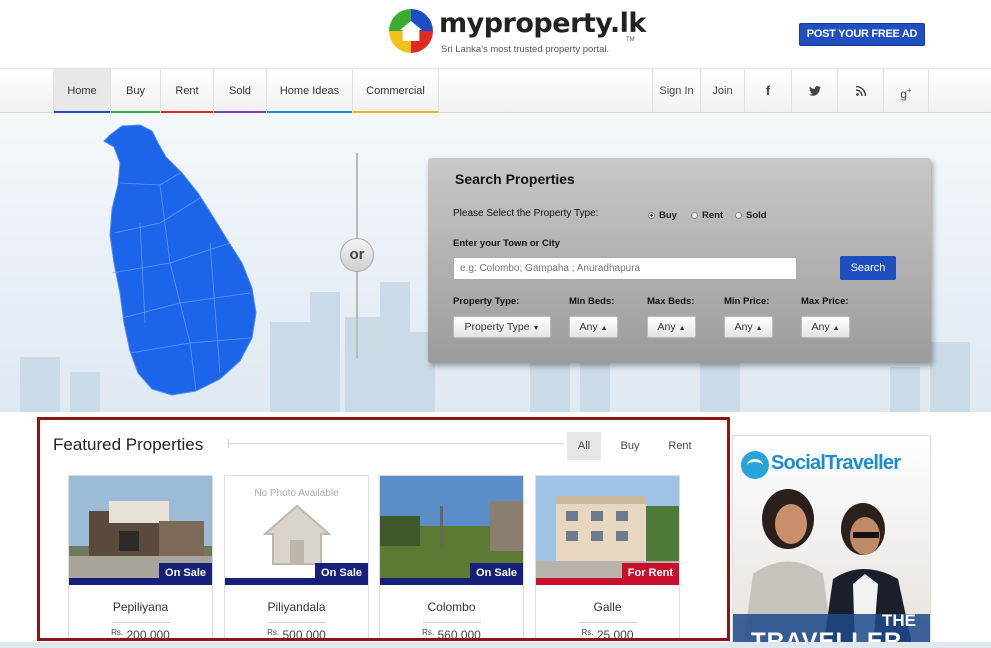 This screenshot has width=991, height=648. Describe the element at coordinates (395, 443) in the screenshot. I see `title-divider` at that location.